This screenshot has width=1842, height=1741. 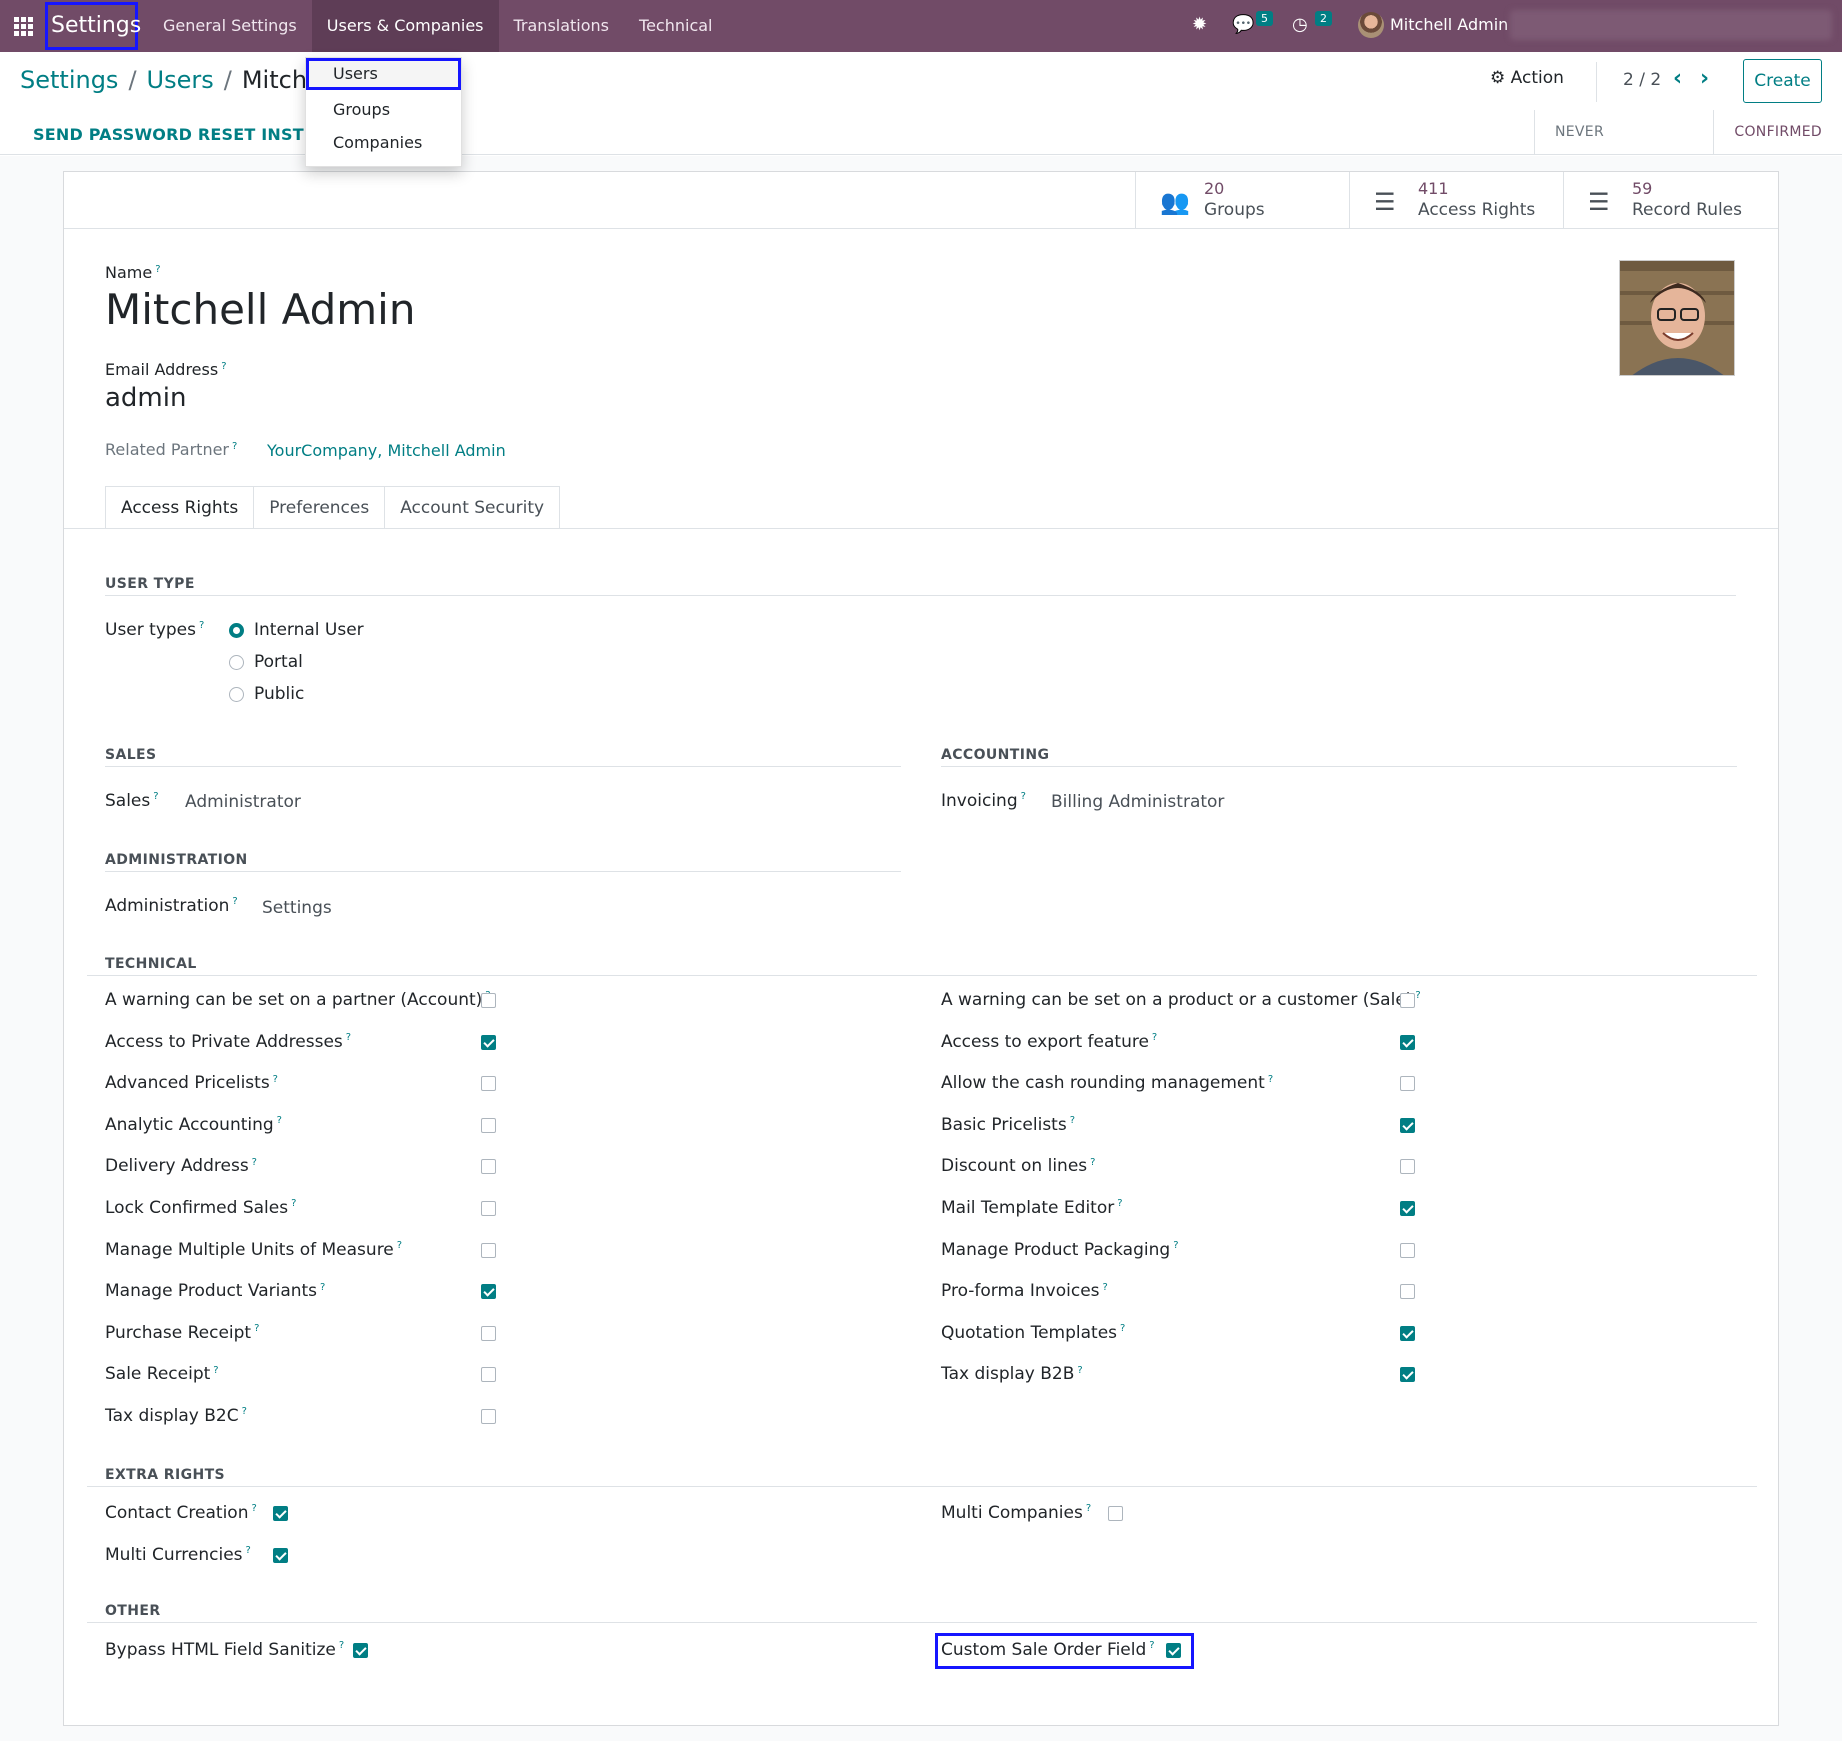 What do you see at coordinates (488, 1084) in the screenshot?
I see `advanced-pricelists-checkbox` at bounding box center [488, 1084].